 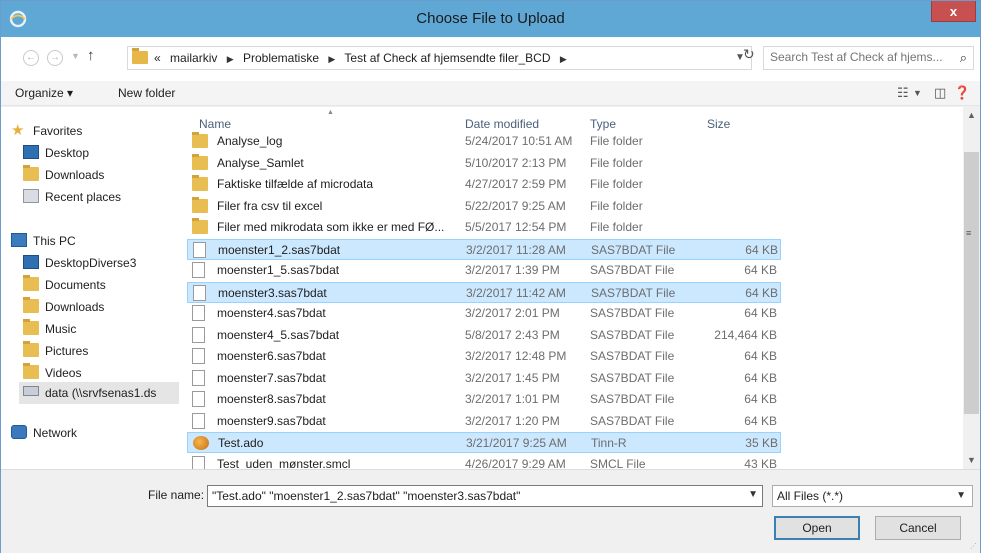 What do you see at coordinates (953, 11) in the screenshot?
I see `close-button: x` at bounding box center [953, 11].